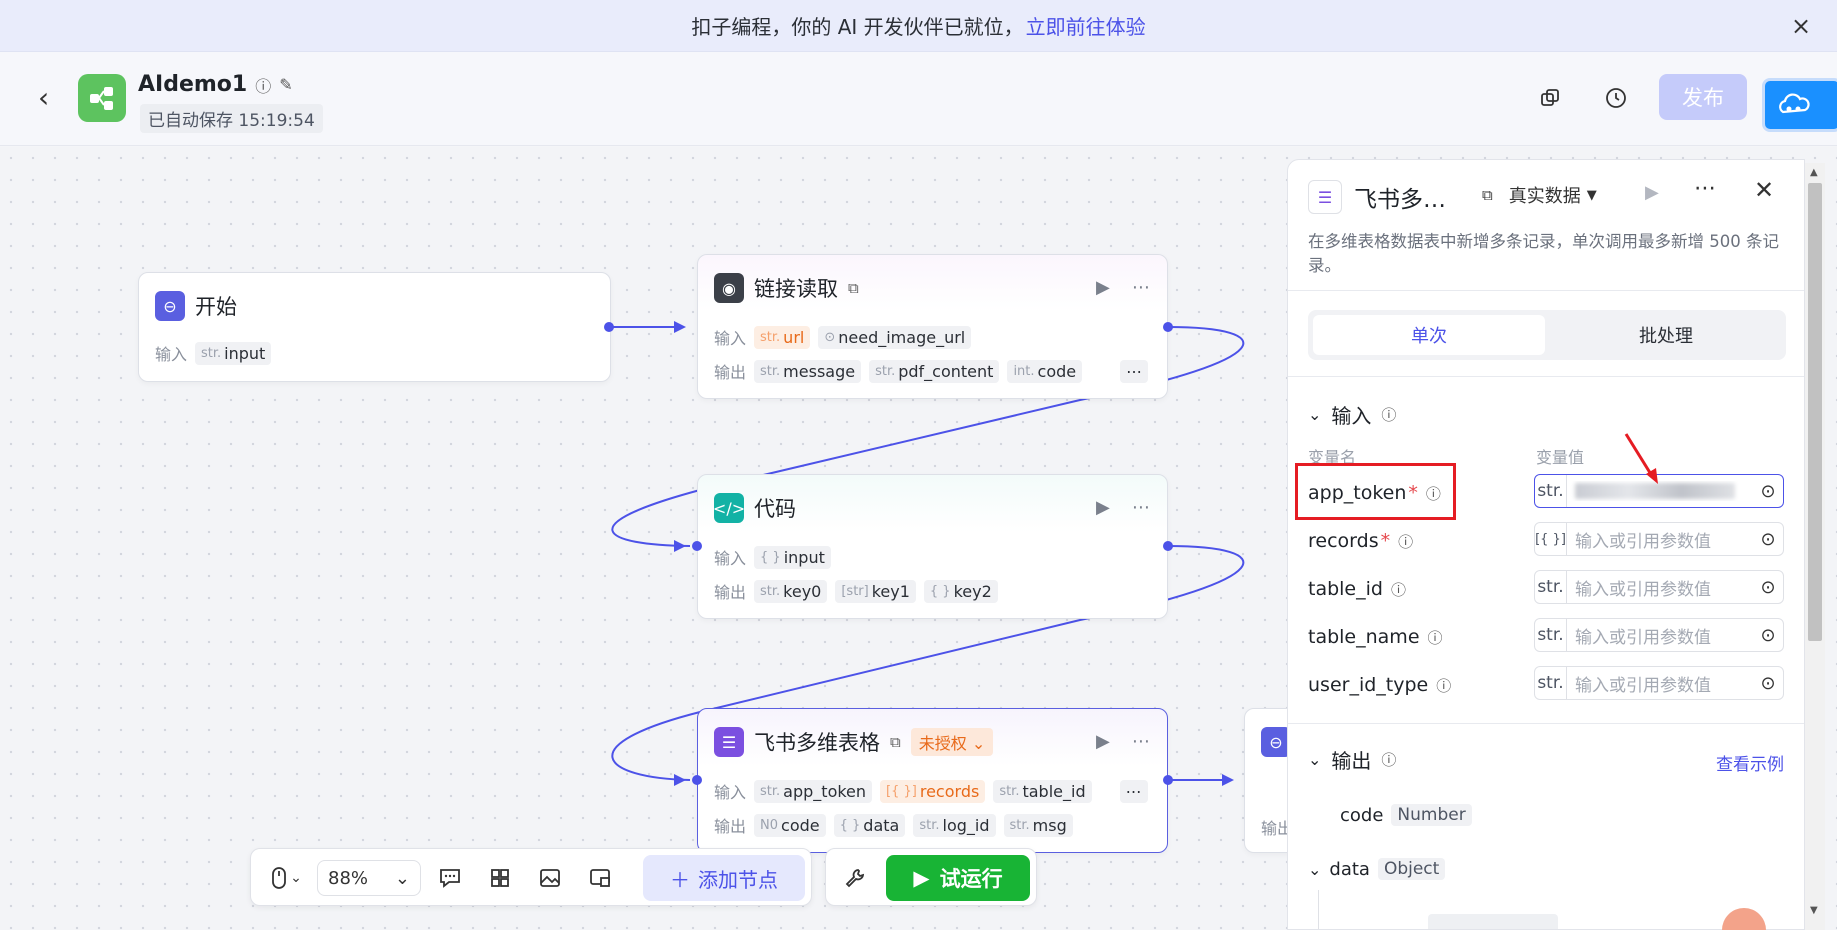 The height and width of the screenshot is (930, 1837). What do you see at coordinates (697, 780) in the screenshot?
I see `feishu-input-port` at bounding box center [697, 780].